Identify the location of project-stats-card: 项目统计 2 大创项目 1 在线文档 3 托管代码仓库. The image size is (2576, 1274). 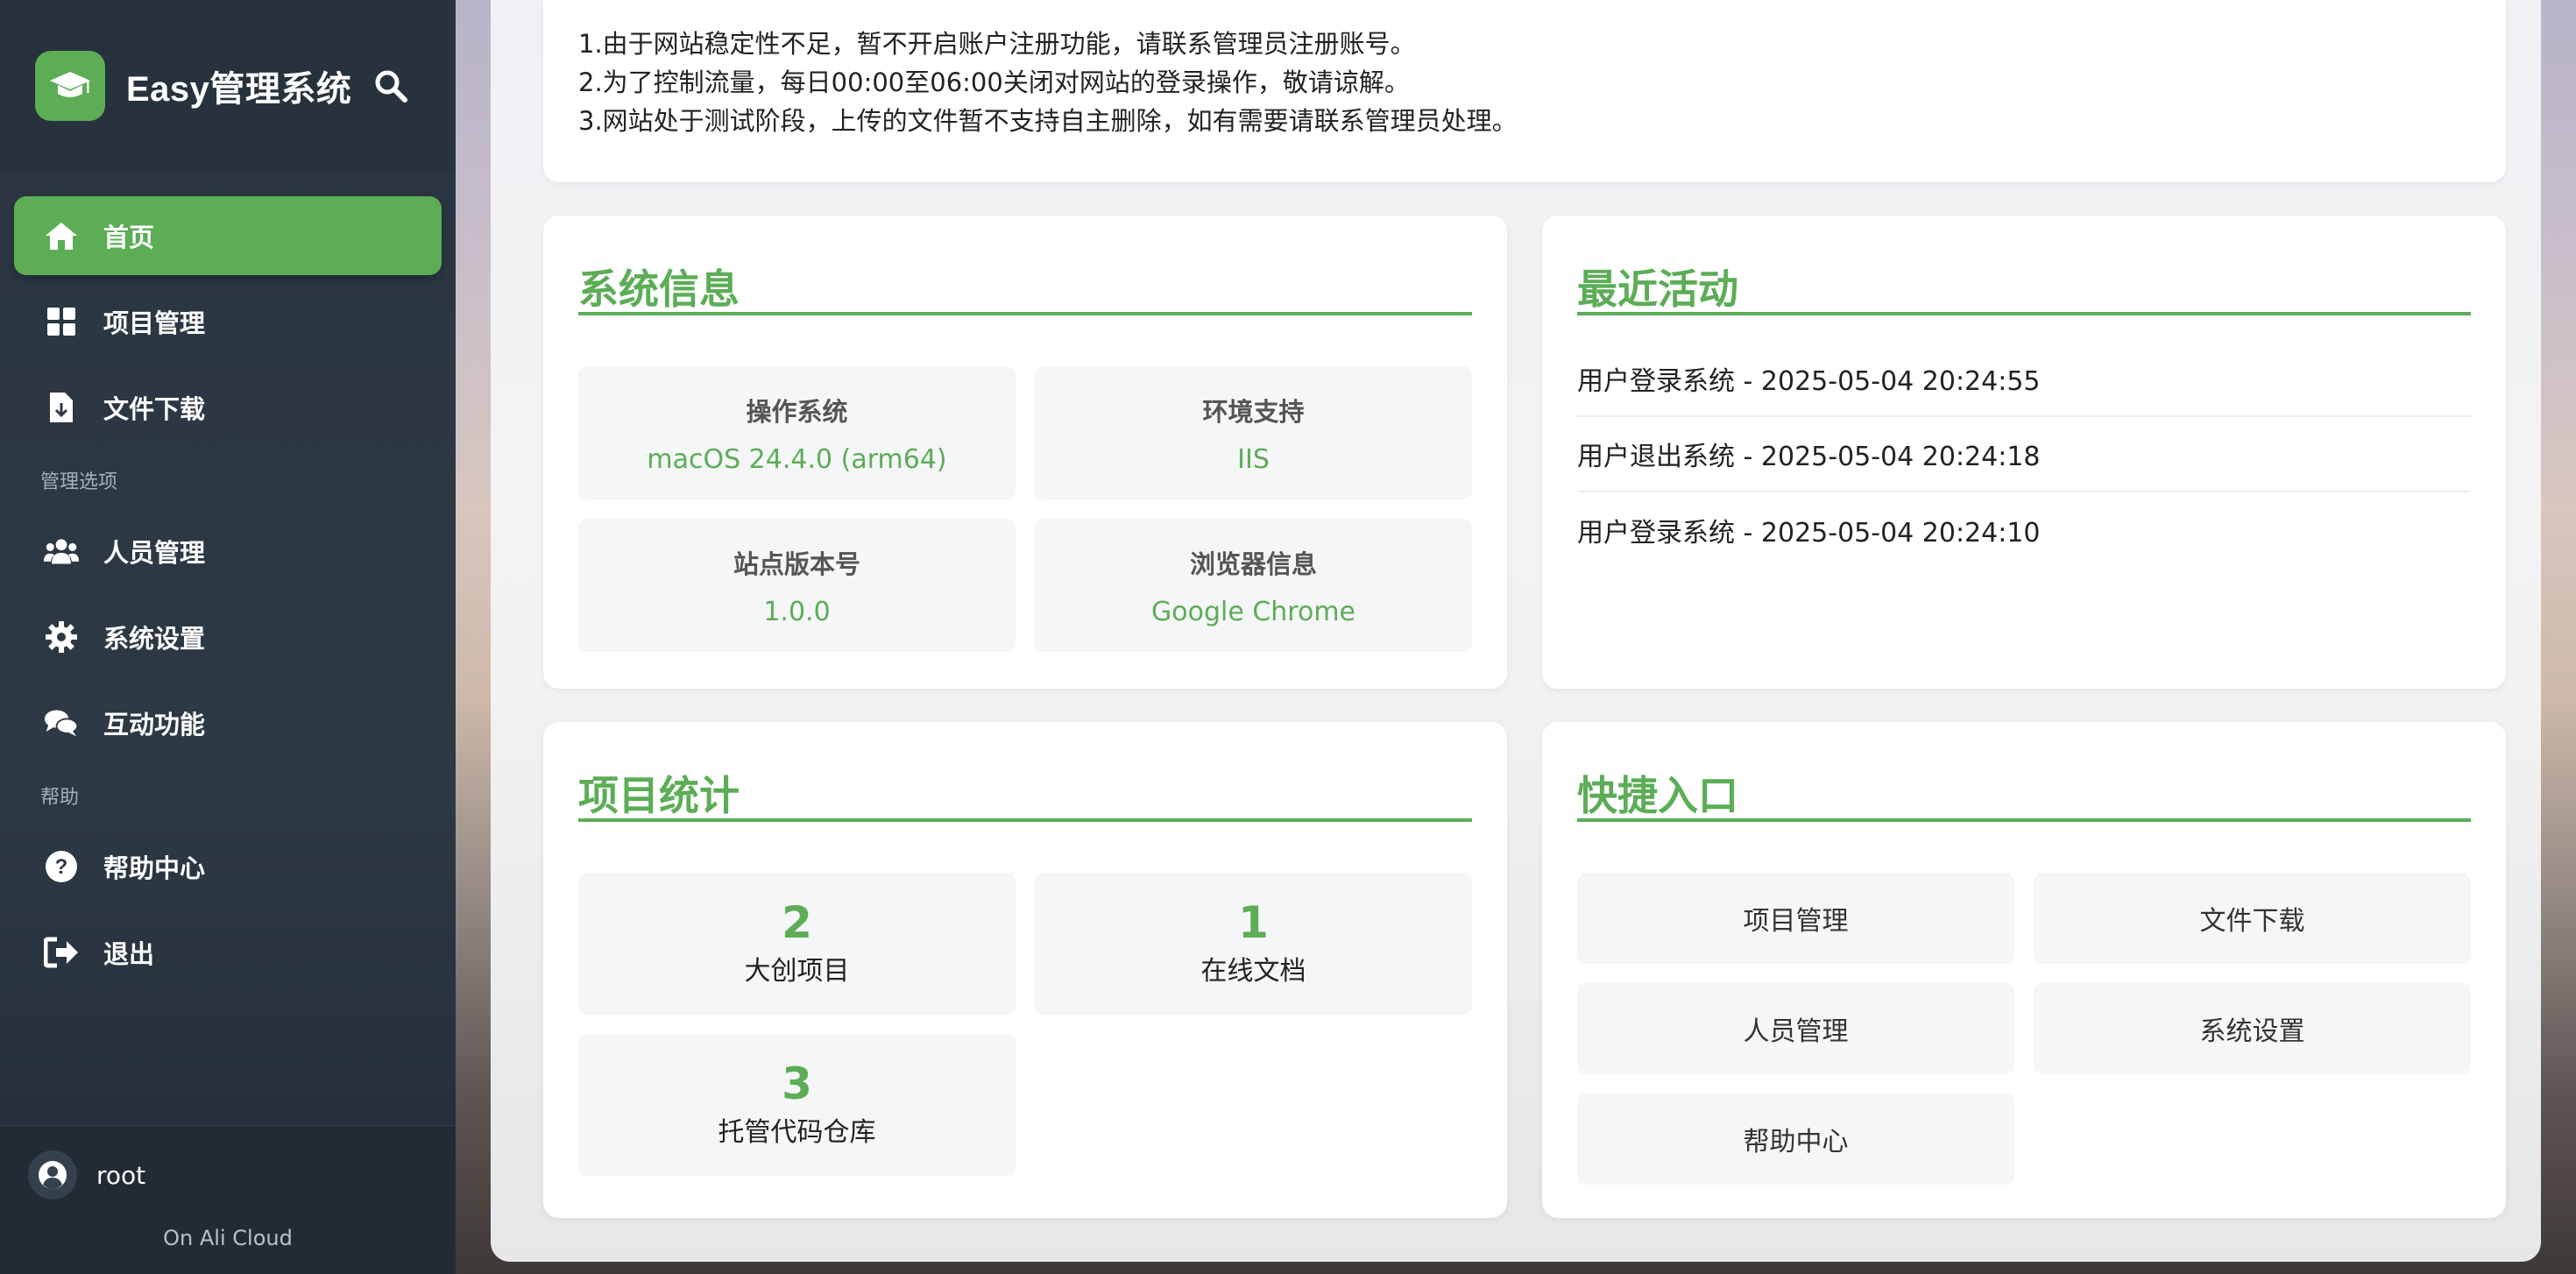
(1025, 970).